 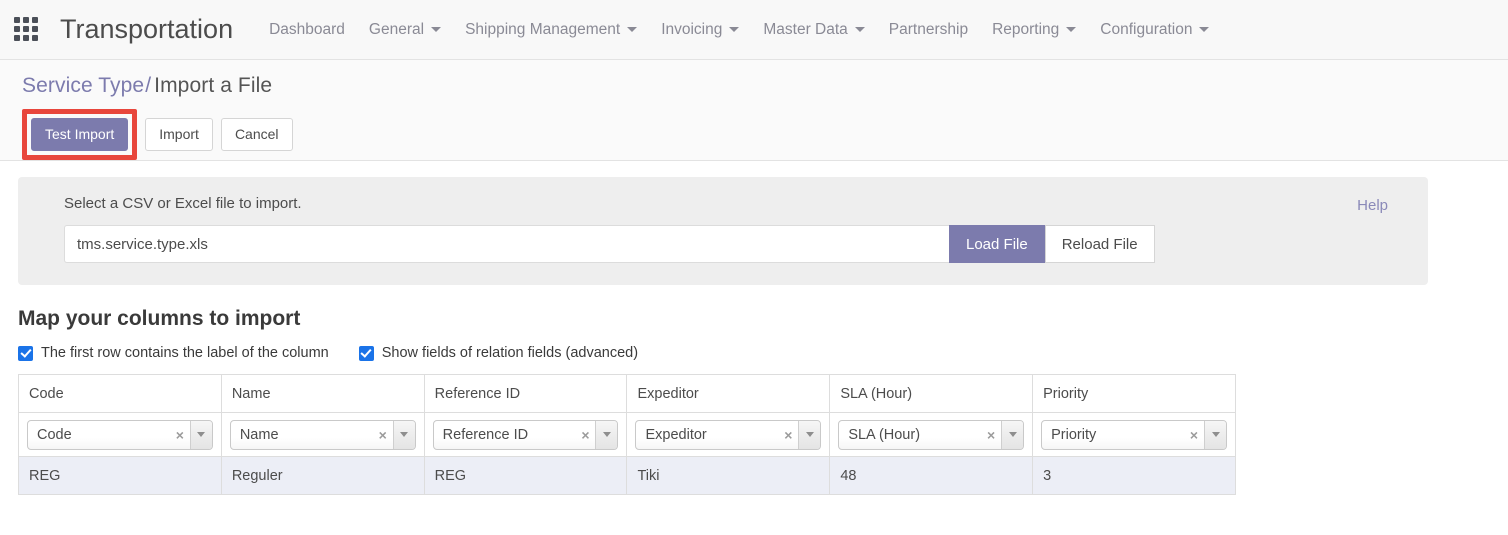 I want to click on mapping-cell-code: Code ×, so click(x=120, y=434).